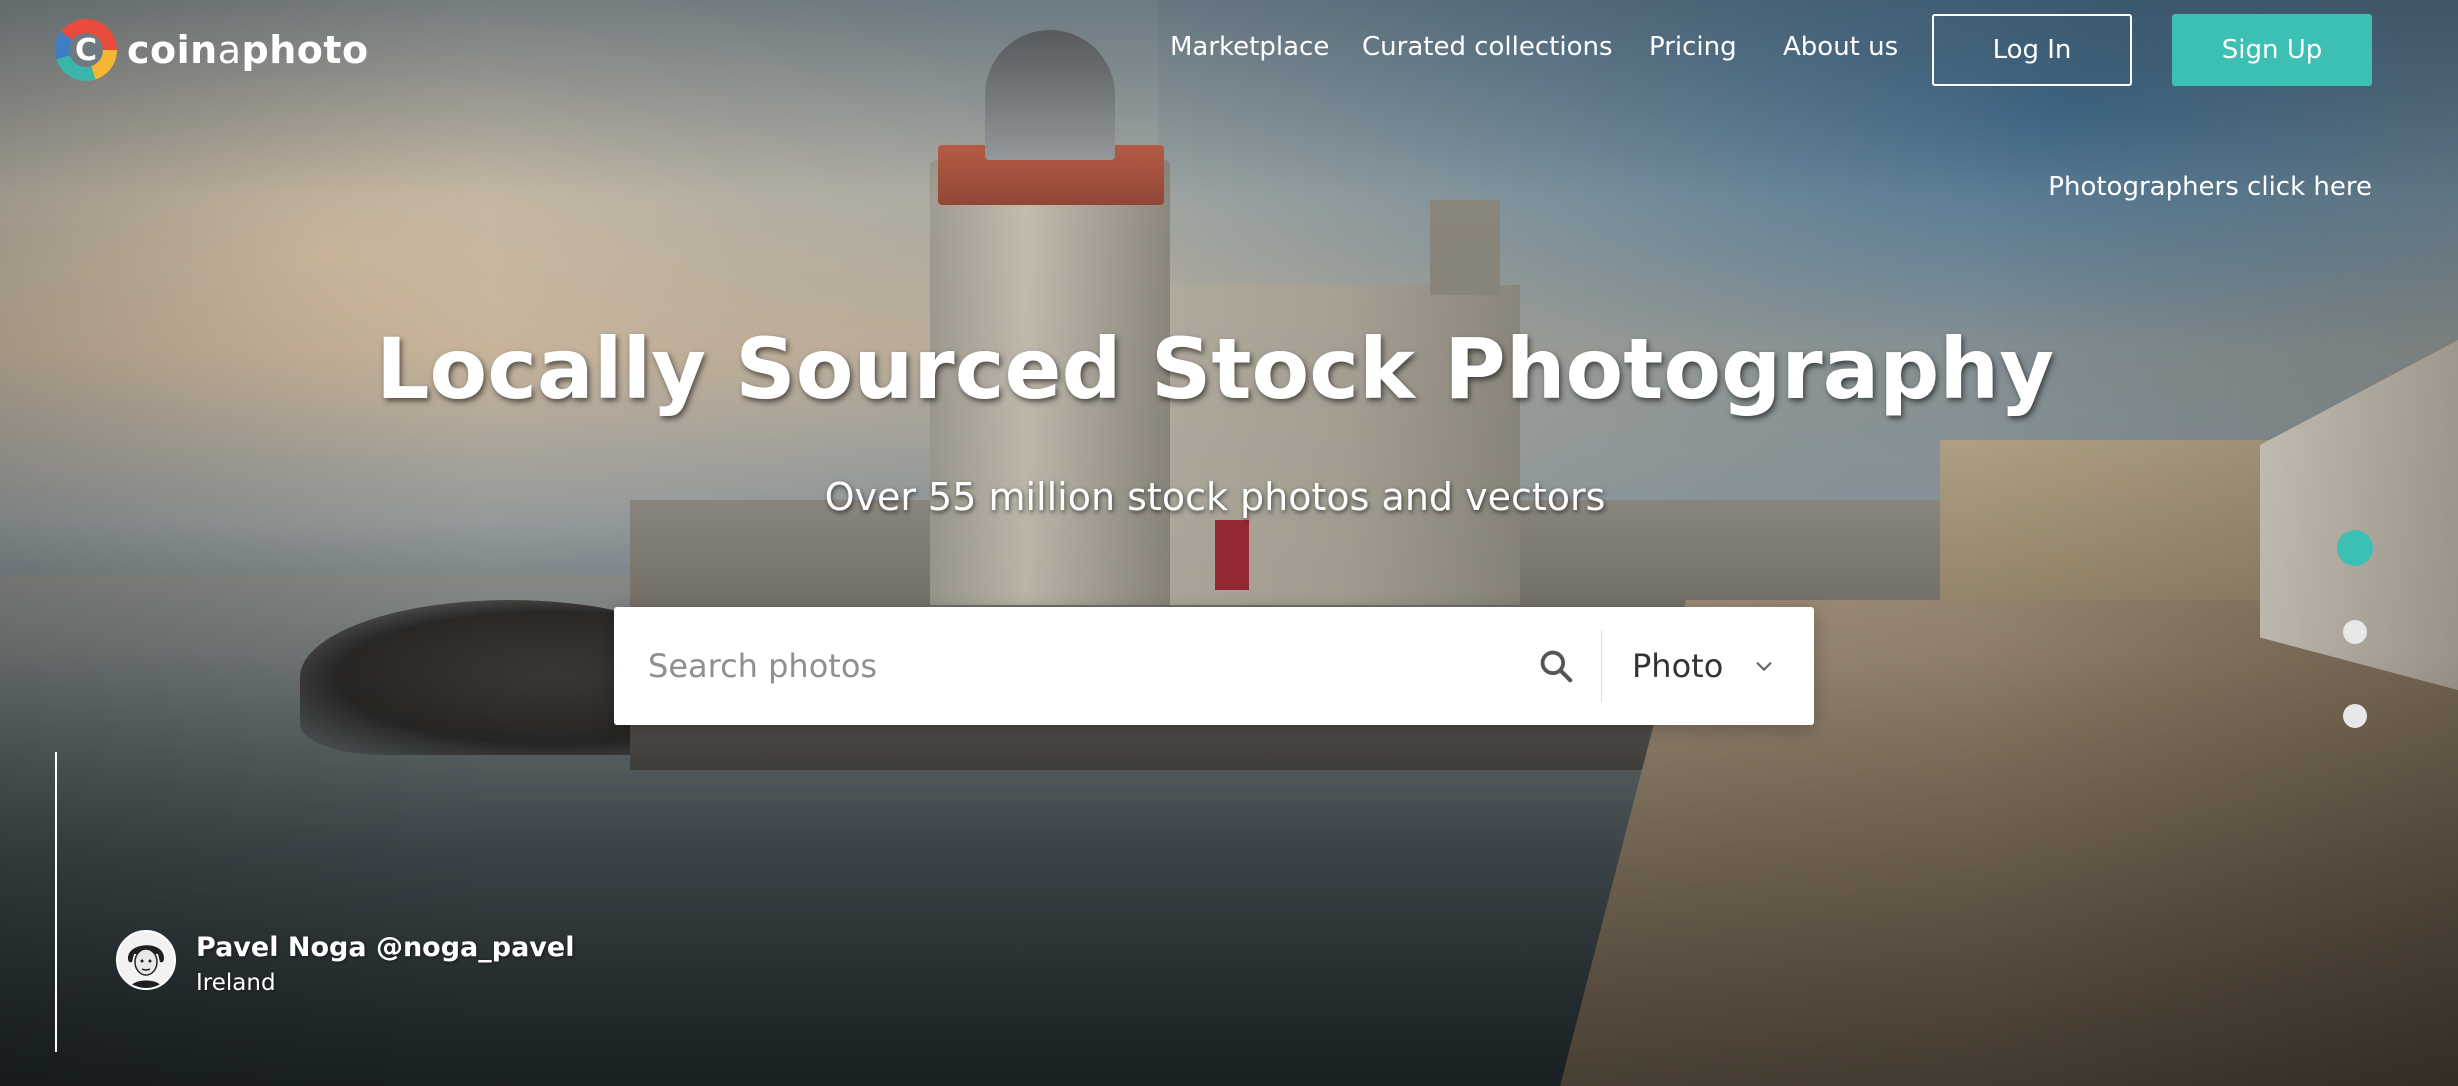 The height and width of the screenshot is (1086, 2458). Describe the element at coordinates (2272, 50) in the screenshot. I see `signup-button: Sign Up` at that location.